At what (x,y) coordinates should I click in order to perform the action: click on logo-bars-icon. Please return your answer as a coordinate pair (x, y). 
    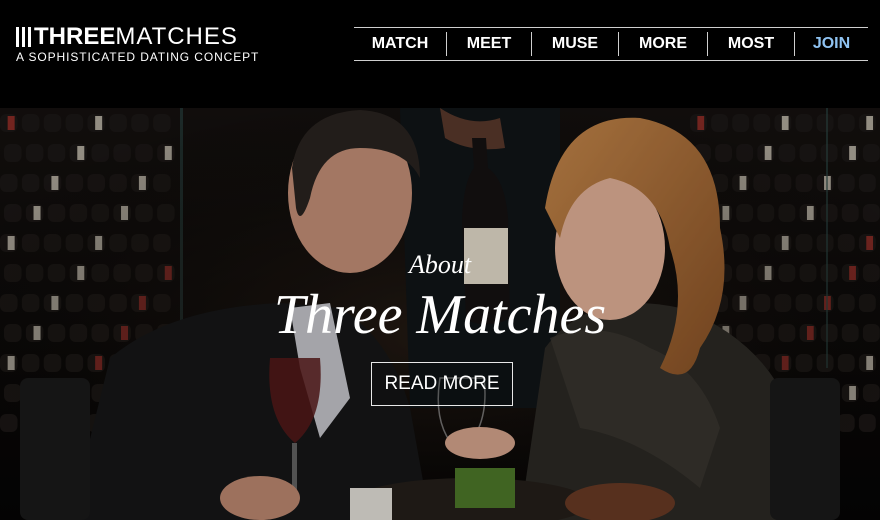
    Looking at the image, I should click on (23, 37).